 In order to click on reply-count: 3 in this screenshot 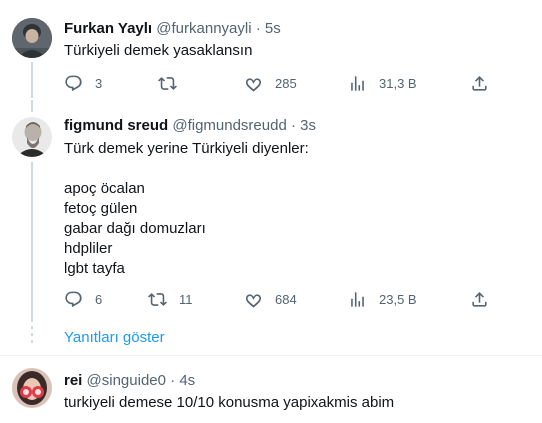, I will do `click(99, 83)`.